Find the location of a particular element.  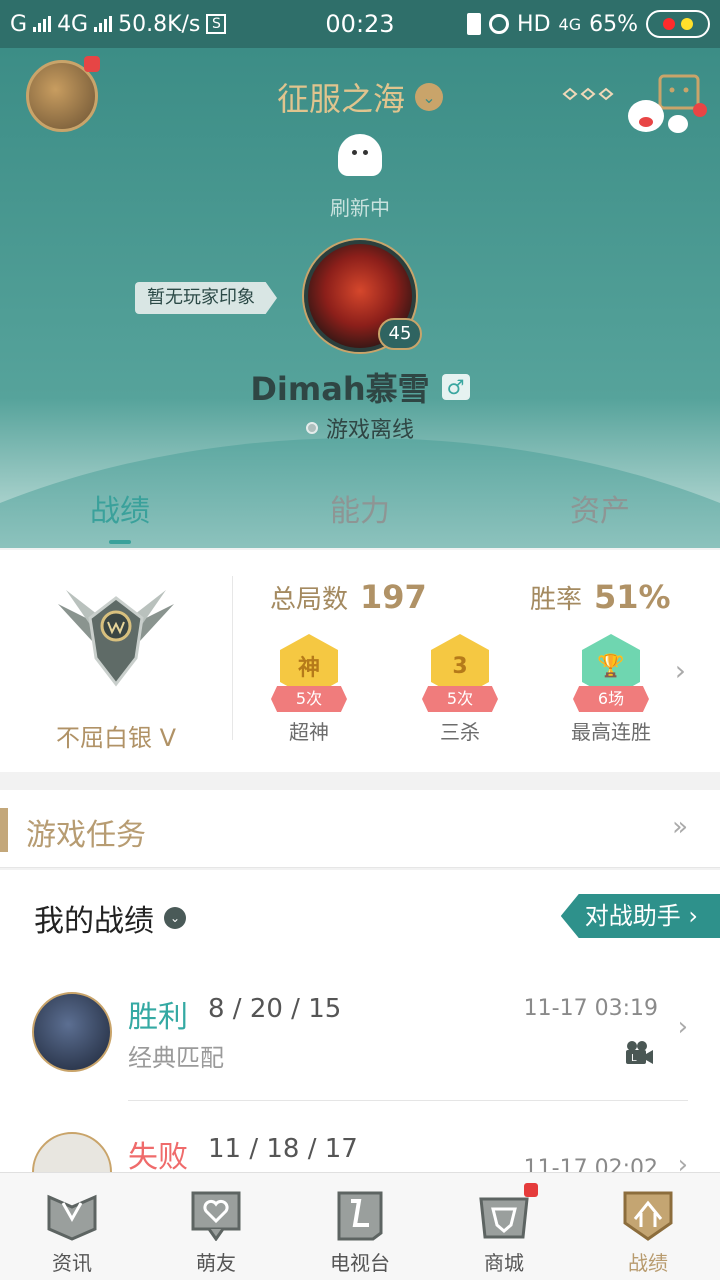

match-result: 胜利 is located at coordinates (158, 1017).